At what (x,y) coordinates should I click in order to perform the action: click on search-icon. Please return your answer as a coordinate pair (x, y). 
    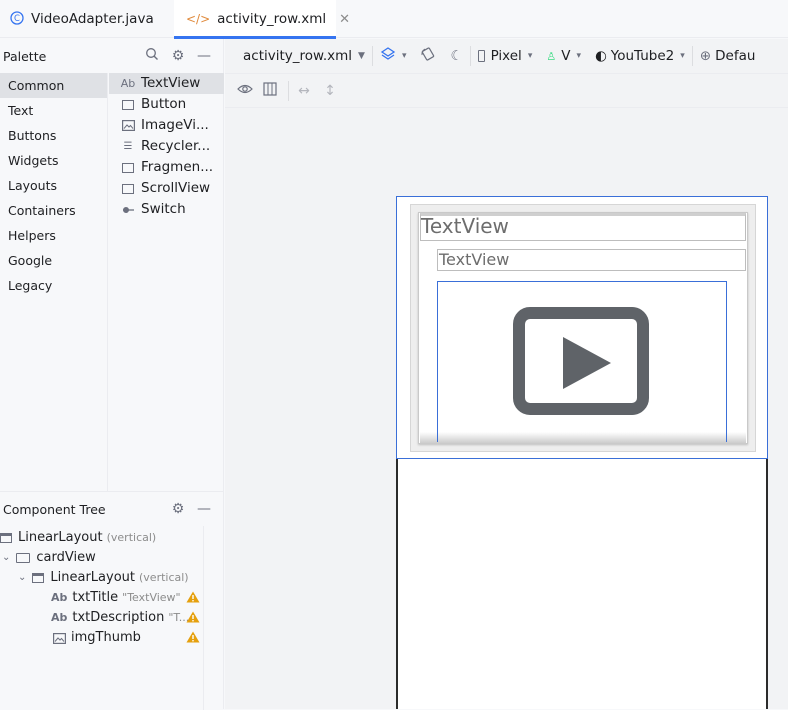
    Looking at the image, I should click on (152, 56).